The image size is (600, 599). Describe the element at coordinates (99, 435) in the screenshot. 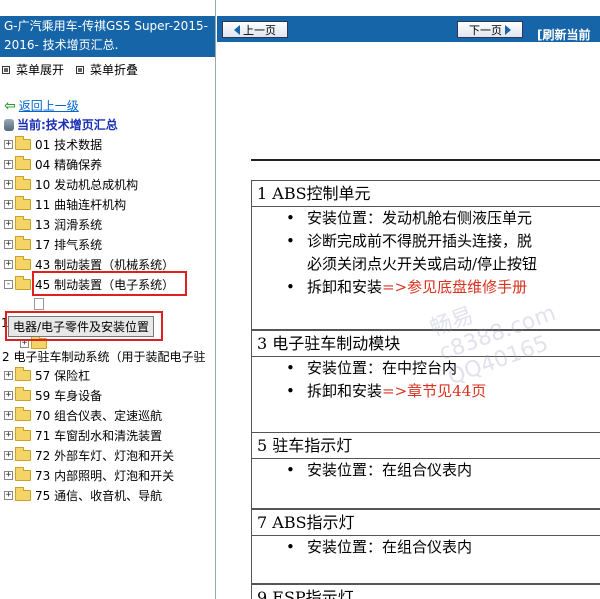

I see `tree-item-label: 71 车窗刮水和清洗装置` at that location.